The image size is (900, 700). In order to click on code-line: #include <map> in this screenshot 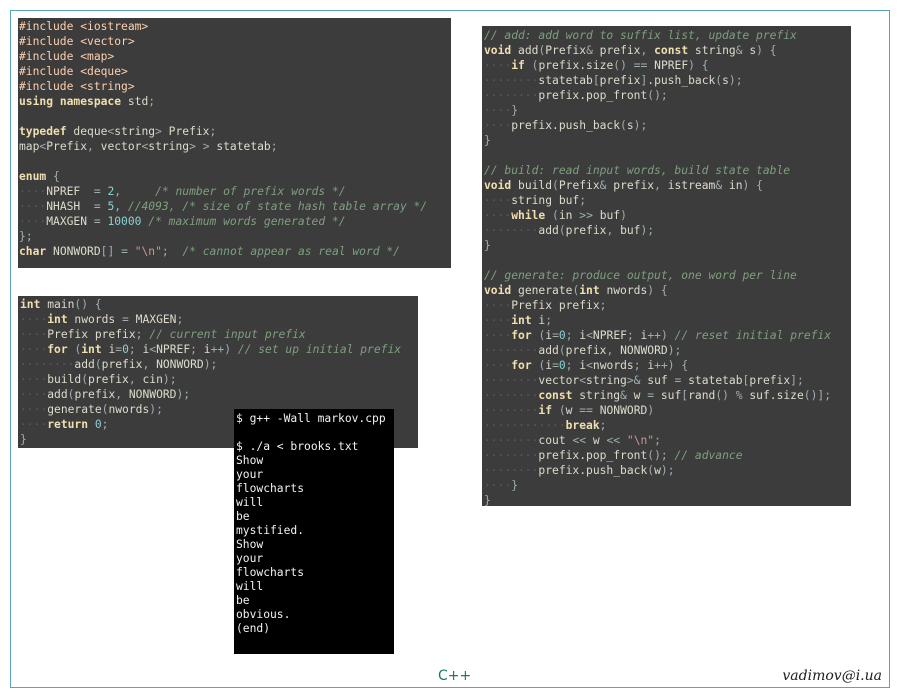, I will do `click(67, 56)`.